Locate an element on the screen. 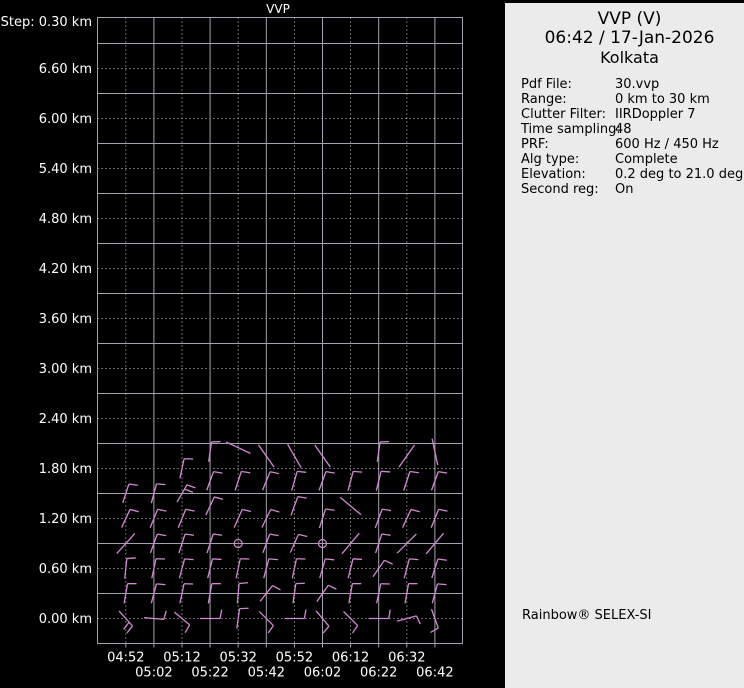 The width and height of the screenshot is (744, 688). detail-label: Second reg: is located at coordinates (560, 189).